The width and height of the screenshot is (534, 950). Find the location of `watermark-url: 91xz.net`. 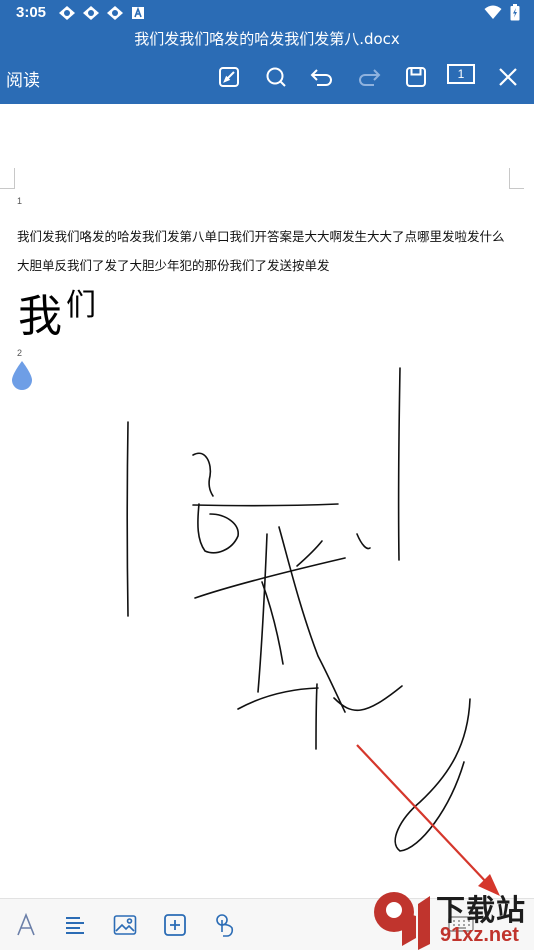

watermark-url: 91xz.net is located at coordinates (479, 935).